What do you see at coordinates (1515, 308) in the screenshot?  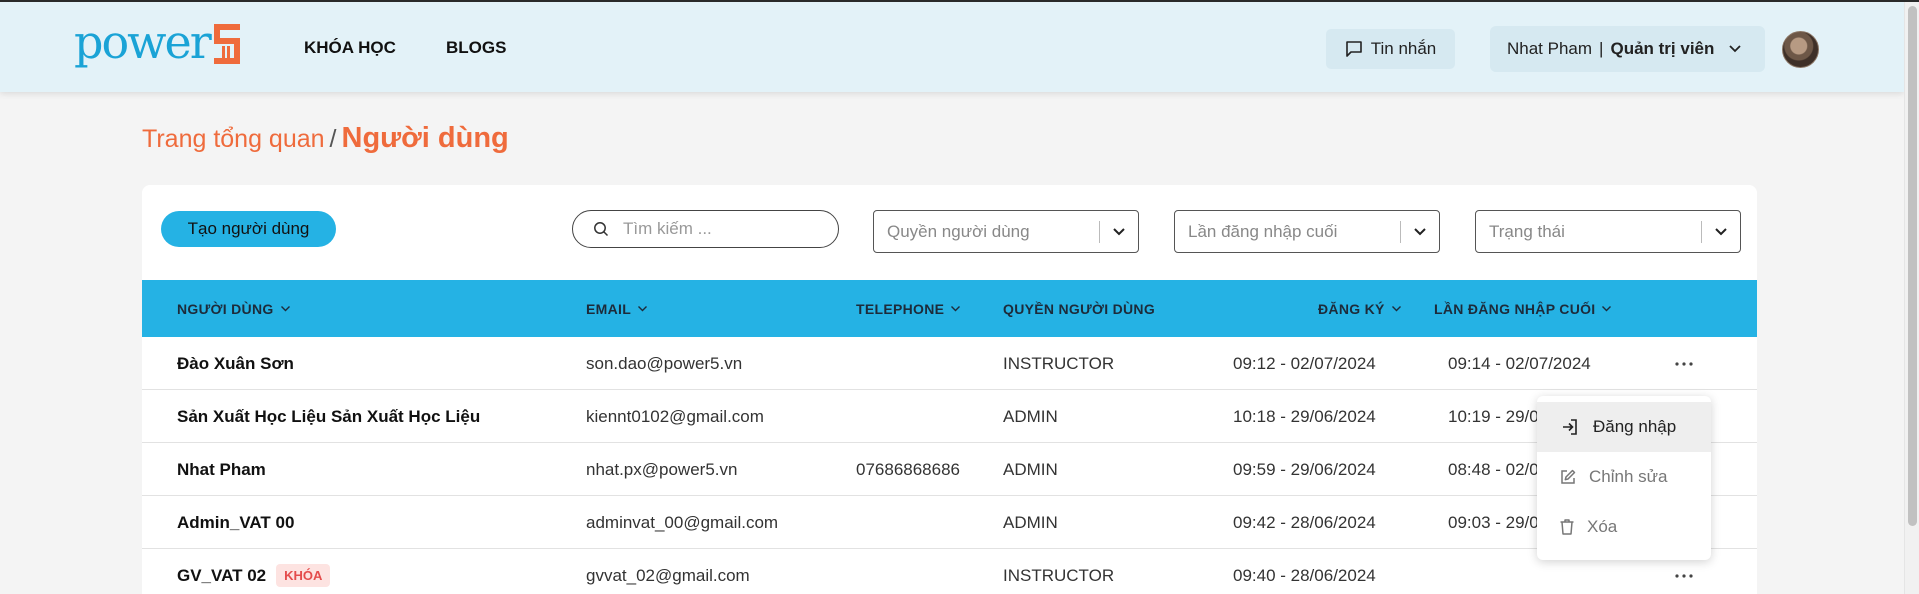 I see `column-label: LẦN ĐĂNG NHẬP CUỐI` at bounding box center [1515, 308].